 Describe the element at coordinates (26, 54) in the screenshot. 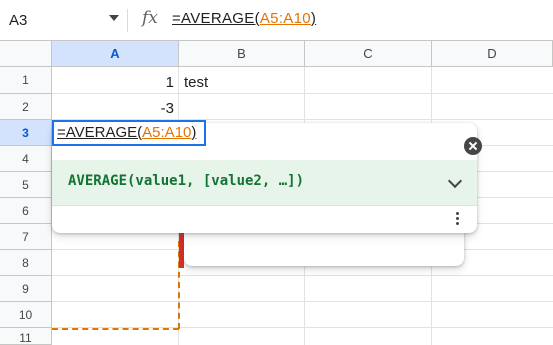

I see `select-all-corner` at that location.